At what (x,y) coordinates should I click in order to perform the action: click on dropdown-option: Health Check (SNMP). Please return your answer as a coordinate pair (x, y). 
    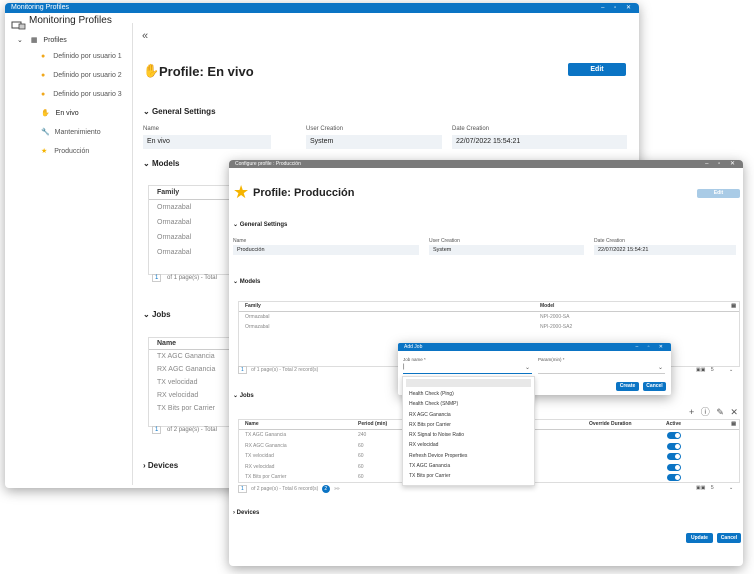
    Looking at the image, I should click on (468, 404).